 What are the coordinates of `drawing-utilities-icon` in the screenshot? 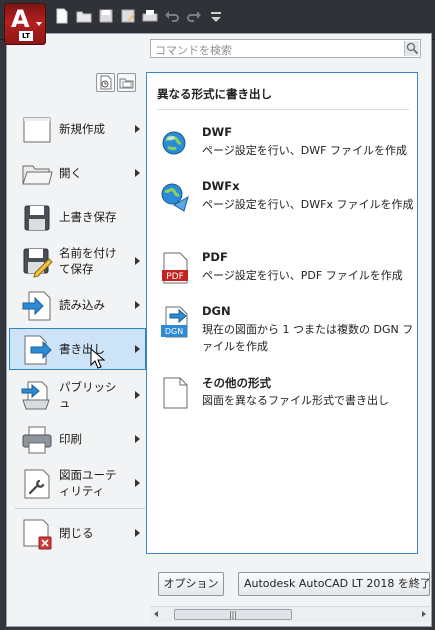 It's located at (37, 484).